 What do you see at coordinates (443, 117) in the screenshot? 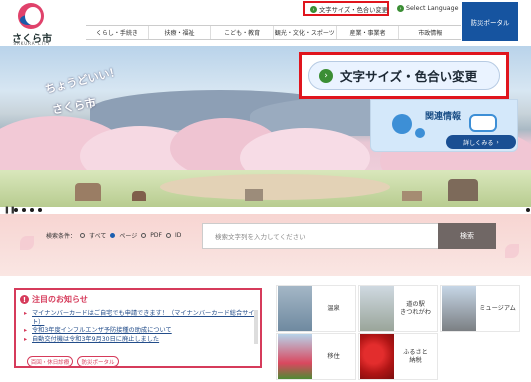
I see `related-info-label: 関連情報` at bounding box center [443, 117].